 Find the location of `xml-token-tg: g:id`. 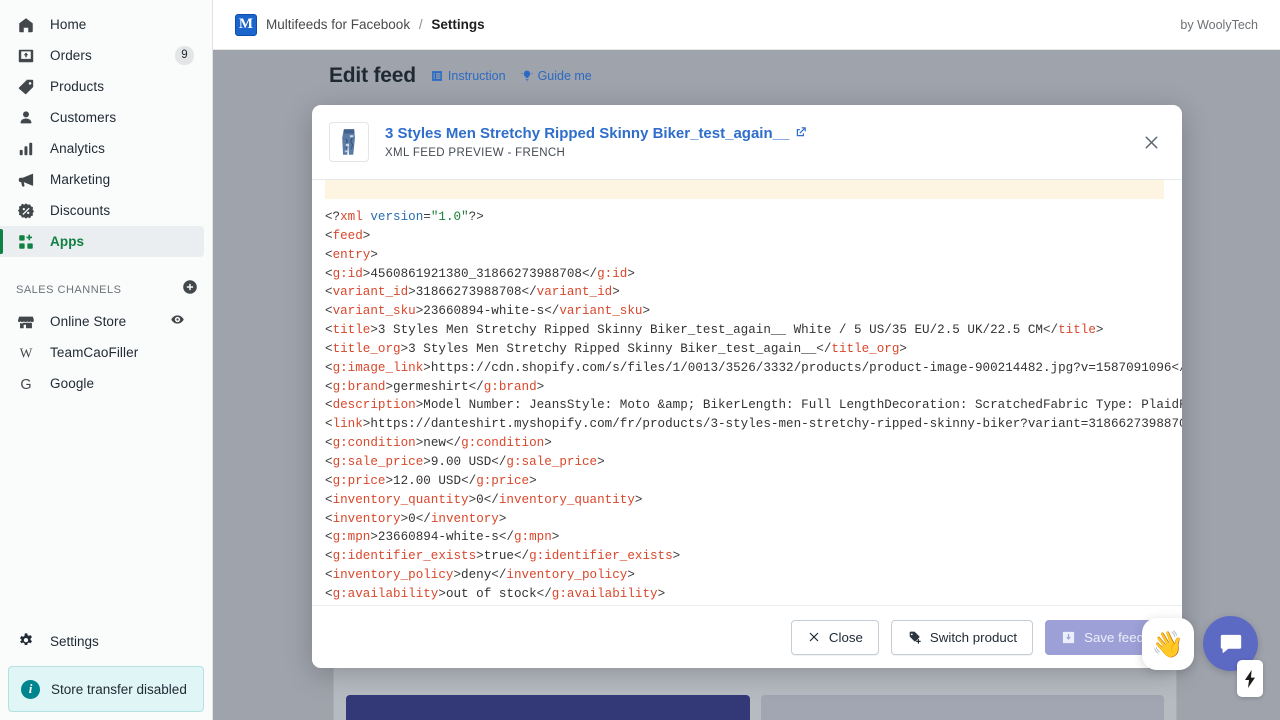

xml-token-tg: g:id is located at coordinates (347, 273).